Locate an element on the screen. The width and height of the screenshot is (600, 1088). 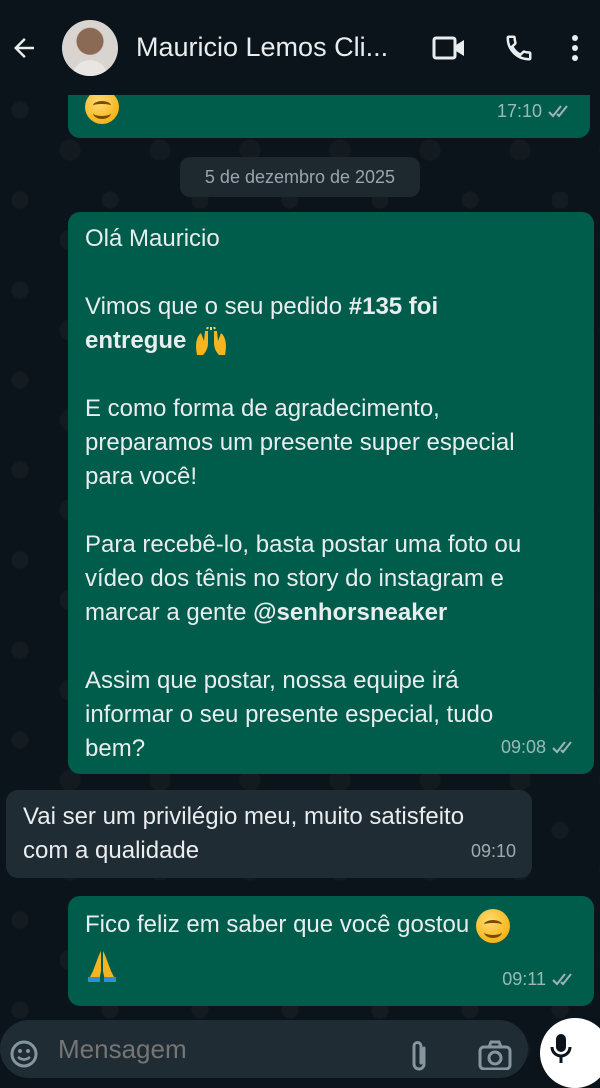
phone-icon is located at coordinates (519, 48).